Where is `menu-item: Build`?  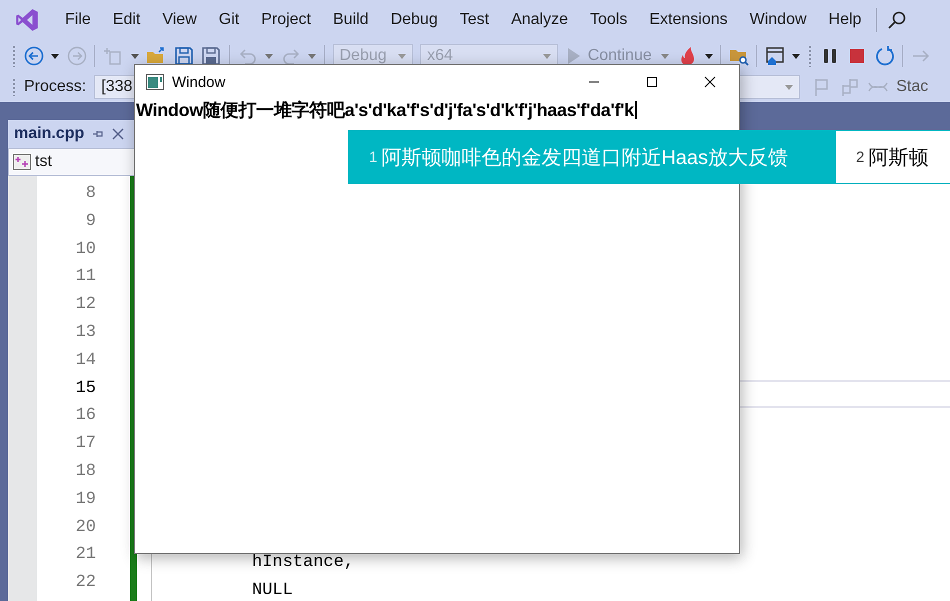
menu-item: Build is located at coordinates (351, 20).